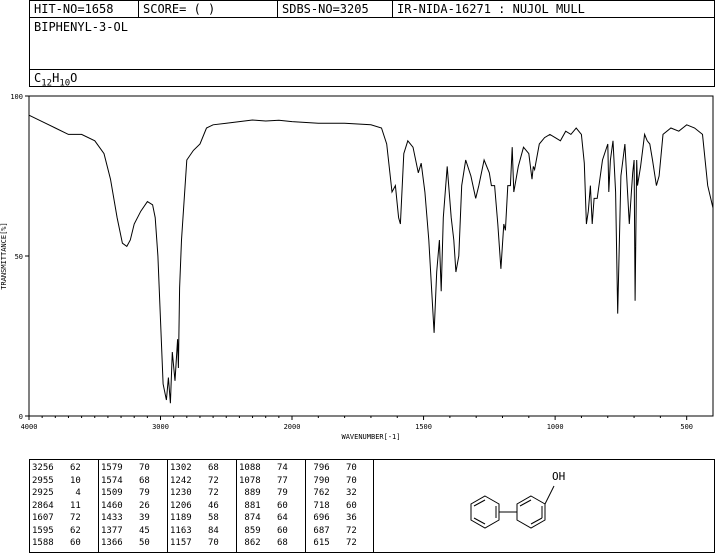 The width and height of the screenshot is (715, 553). What do you see at coordinates (555, 427) in the screenshot?
I see `x-tick-label: 1000` at bounding box center [555, 427].